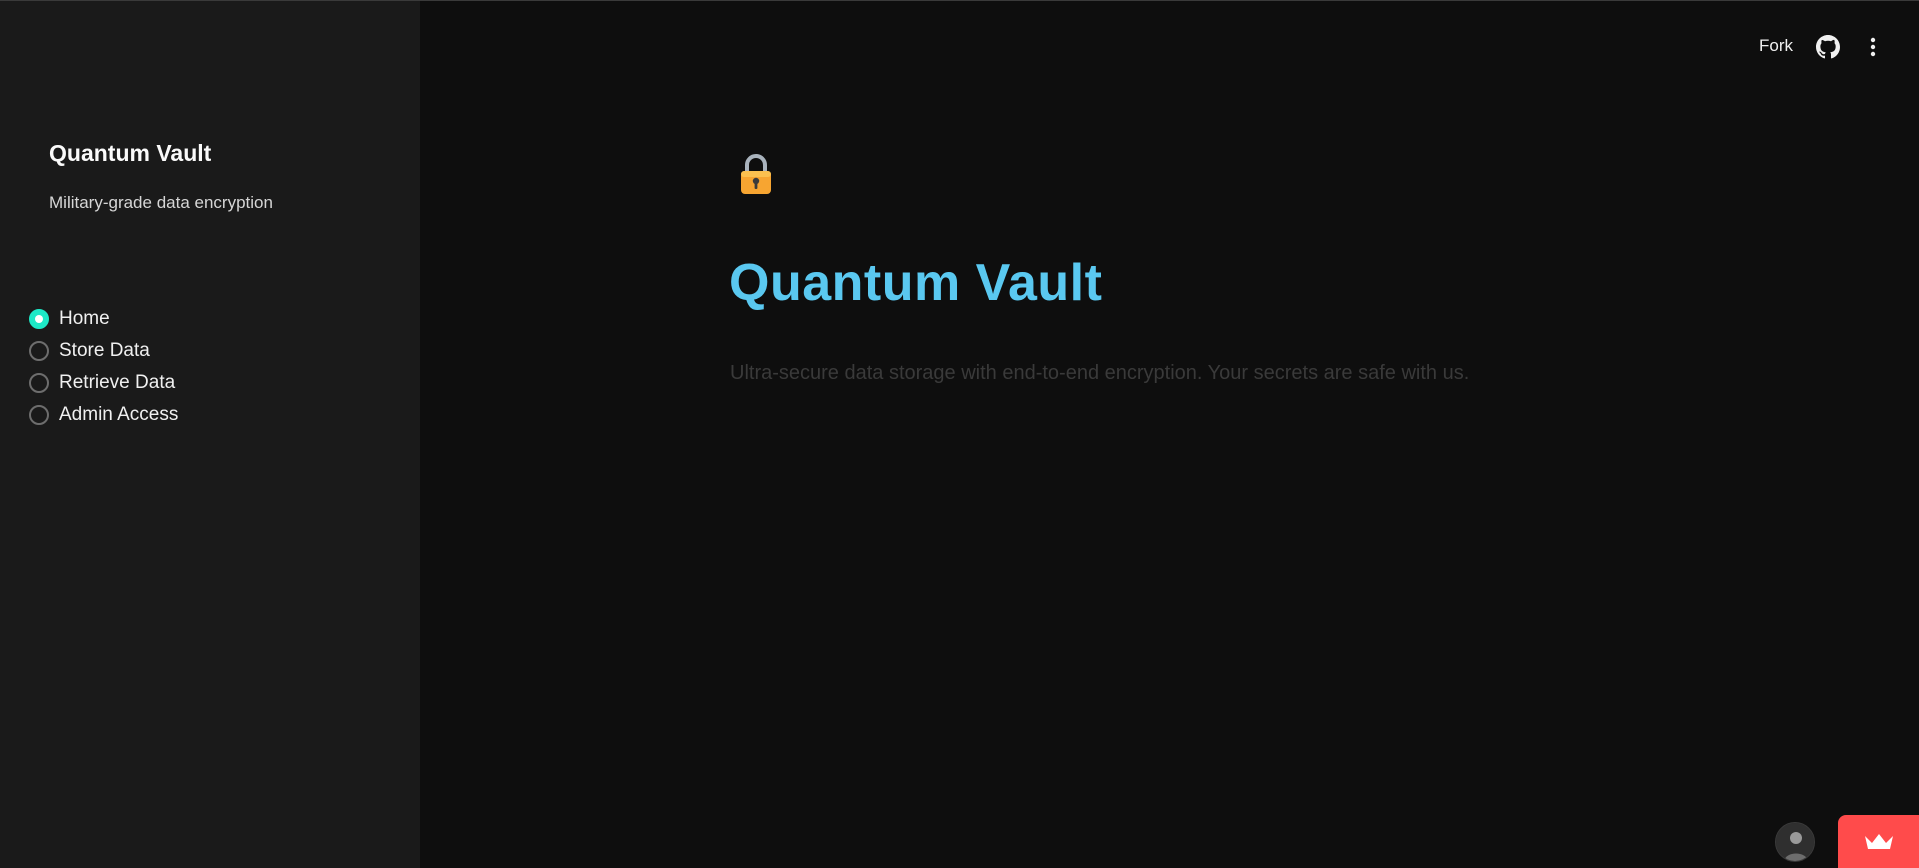 Image resolution: width=1919 pixels, height=868 pixels. I want to click on radio-checked-icon, so click(39, 319).